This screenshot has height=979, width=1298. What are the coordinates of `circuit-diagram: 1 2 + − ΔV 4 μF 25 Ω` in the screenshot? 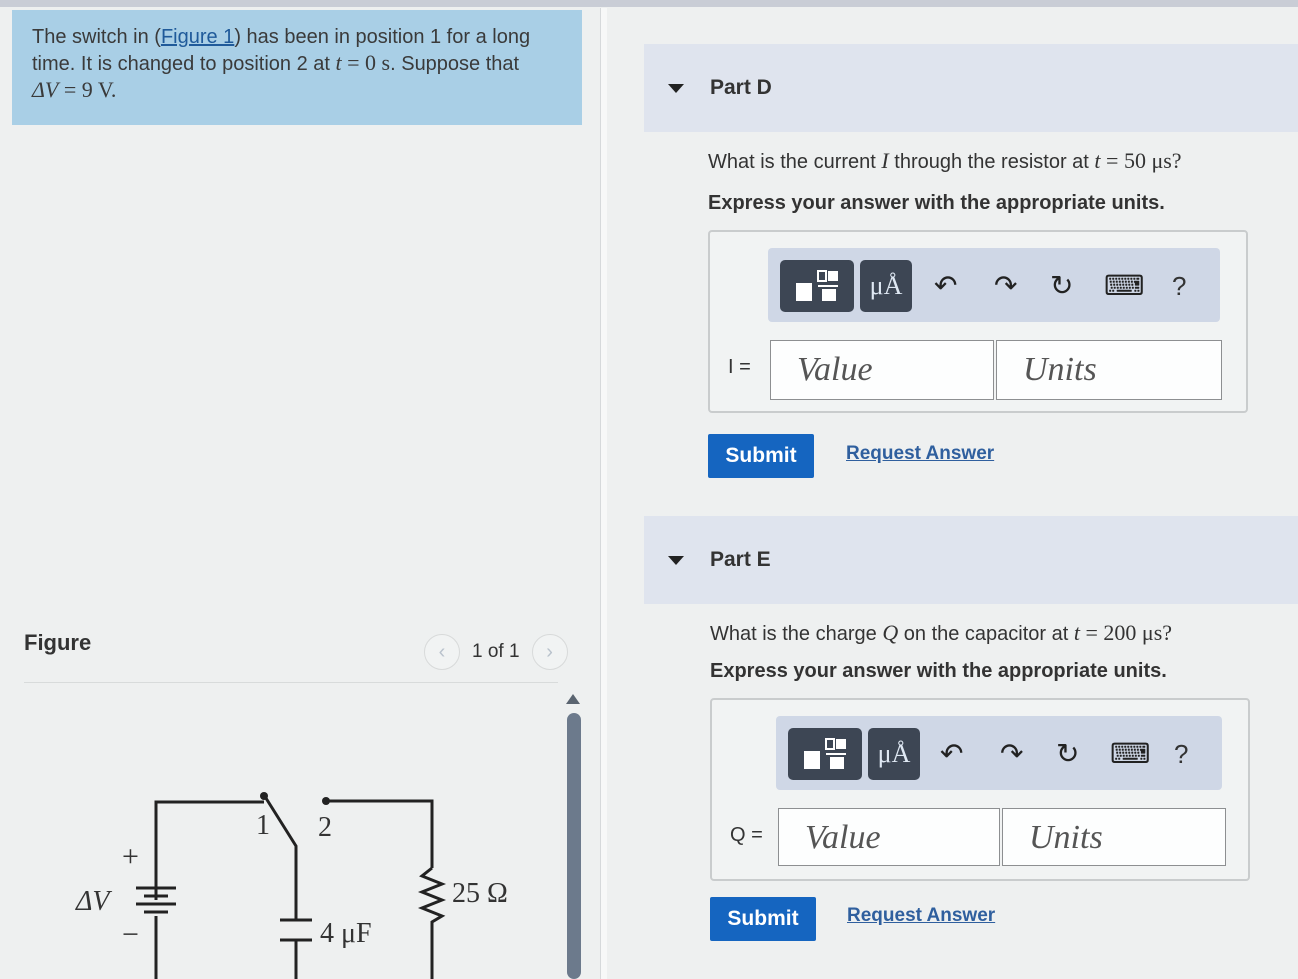 It's located at (291, 885).